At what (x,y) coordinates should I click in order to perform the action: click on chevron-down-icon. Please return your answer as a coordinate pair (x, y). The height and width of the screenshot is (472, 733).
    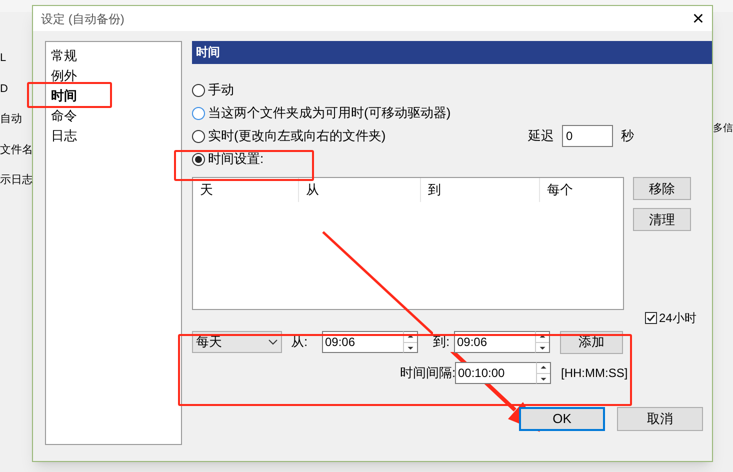
    Looking at the image, I should click on (273, 342).